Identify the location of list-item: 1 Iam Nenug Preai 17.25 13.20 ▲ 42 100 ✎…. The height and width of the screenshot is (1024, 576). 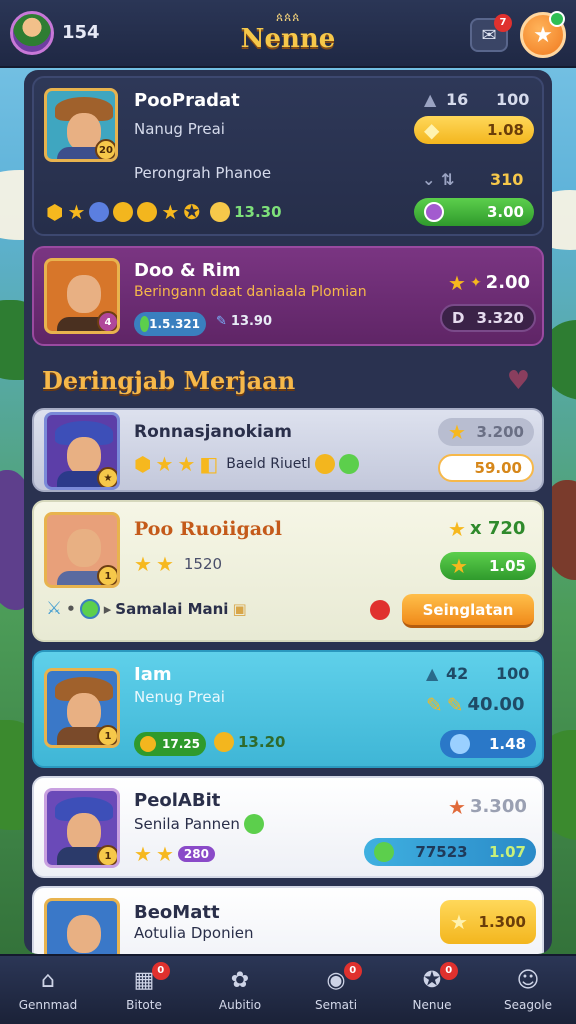
(288, 709).